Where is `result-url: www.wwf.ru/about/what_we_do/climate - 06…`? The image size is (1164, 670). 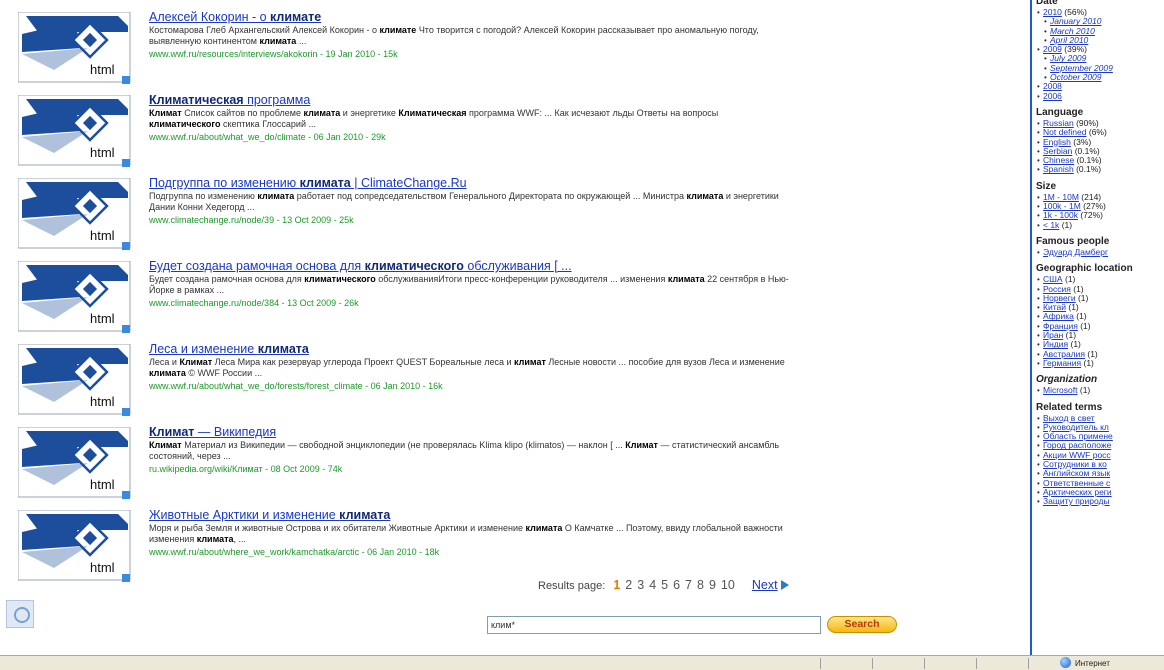
result-url: www.wwf.ru/about/what_we_do/climate - 06… is located at coordinates (267, 137).